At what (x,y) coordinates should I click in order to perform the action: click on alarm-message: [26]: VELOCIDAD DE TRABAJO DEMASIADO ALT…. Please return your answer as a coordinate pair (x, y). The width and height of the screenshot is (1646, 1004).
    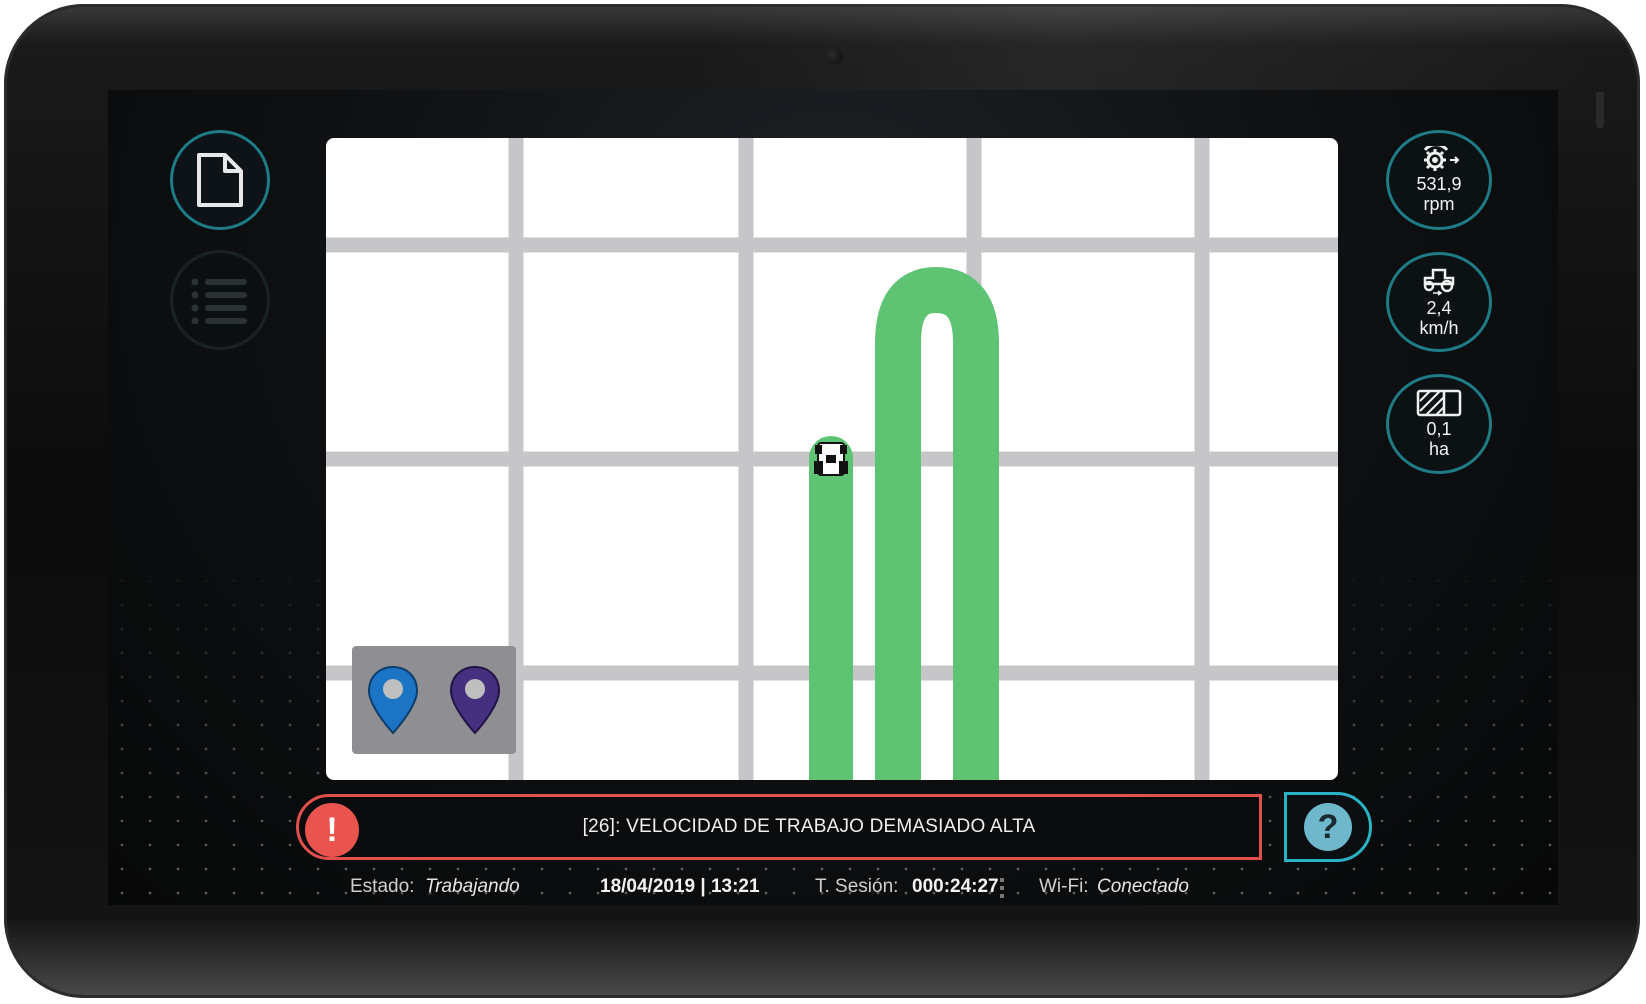
    Looking at the image, I should click on (809, 826).